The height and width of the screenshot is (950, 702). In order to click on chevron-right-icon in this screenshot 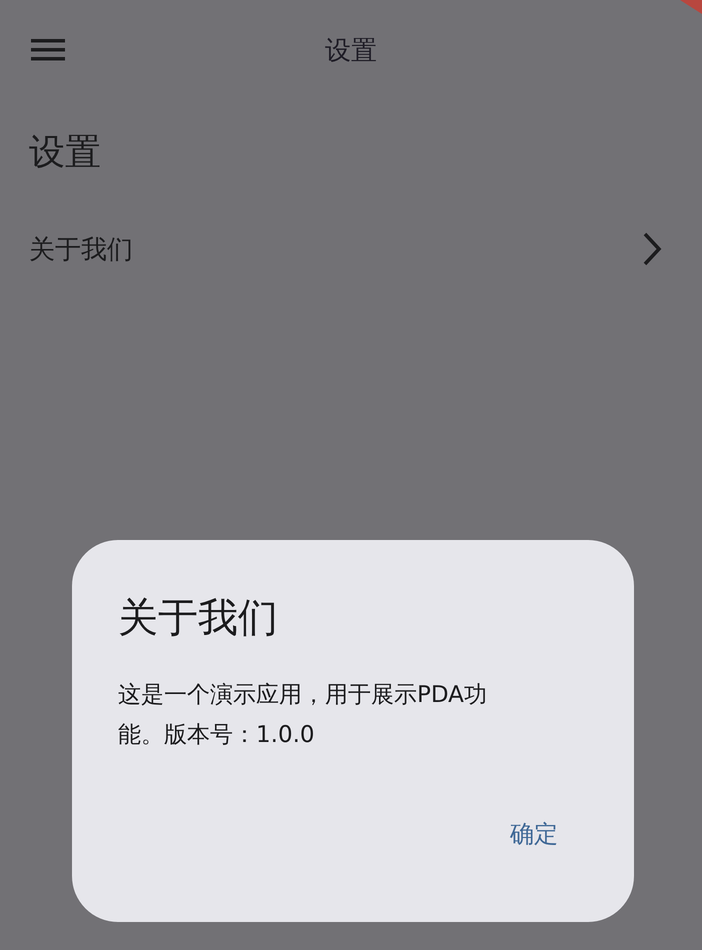, I will do `click(652, 249)`.